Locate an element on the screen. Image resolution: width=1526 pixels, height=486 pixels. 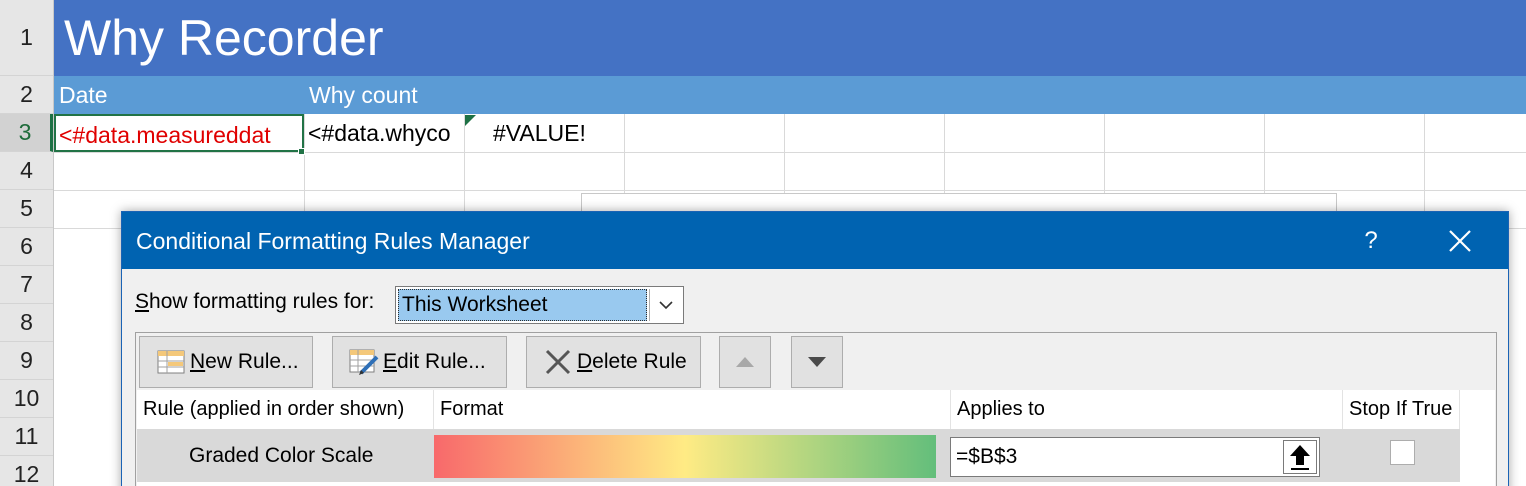
access-key: S is located at coordinates (142, 301).